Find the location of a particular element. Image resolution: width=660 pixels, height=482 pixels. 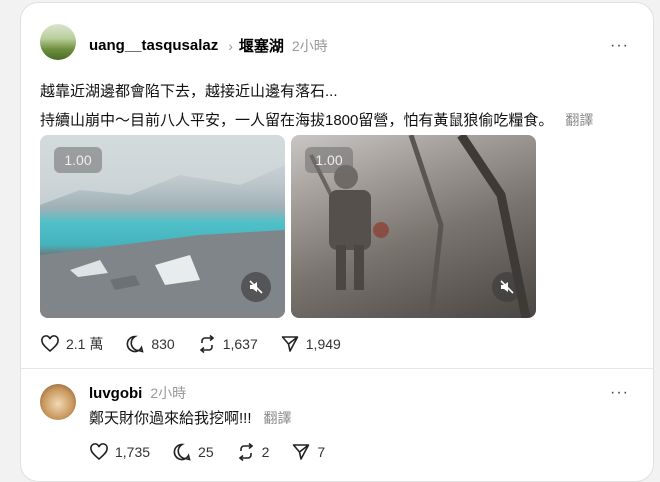

reply-header: luvgobi 2小時 is located at coordinates (137, 393).